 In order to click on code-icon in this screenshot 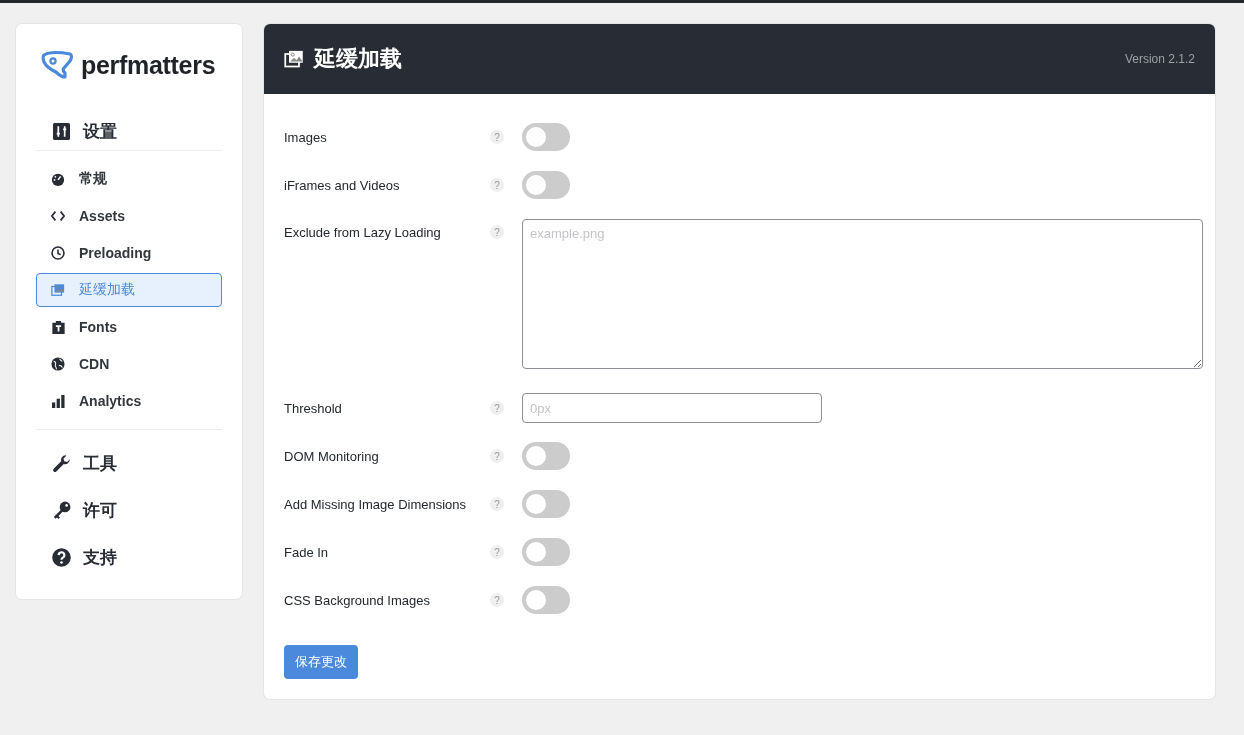, I will do `click(58, 216)`.